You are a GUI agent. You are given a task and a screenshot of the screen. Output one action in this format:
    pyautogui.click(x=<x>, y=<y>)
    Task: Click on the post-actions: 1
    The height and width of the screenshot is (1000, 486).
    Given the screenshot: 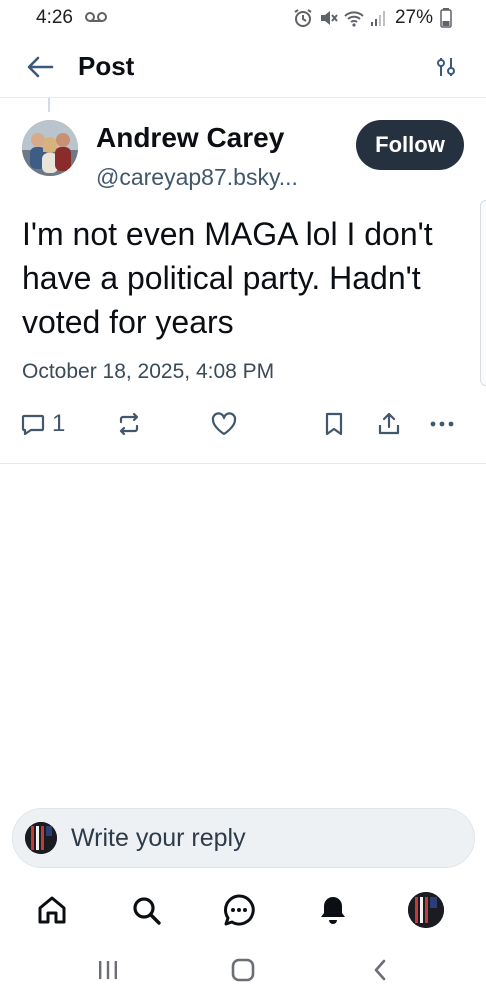 What is the action you would take?
    pyautogui.click(x=243, y=424)
    